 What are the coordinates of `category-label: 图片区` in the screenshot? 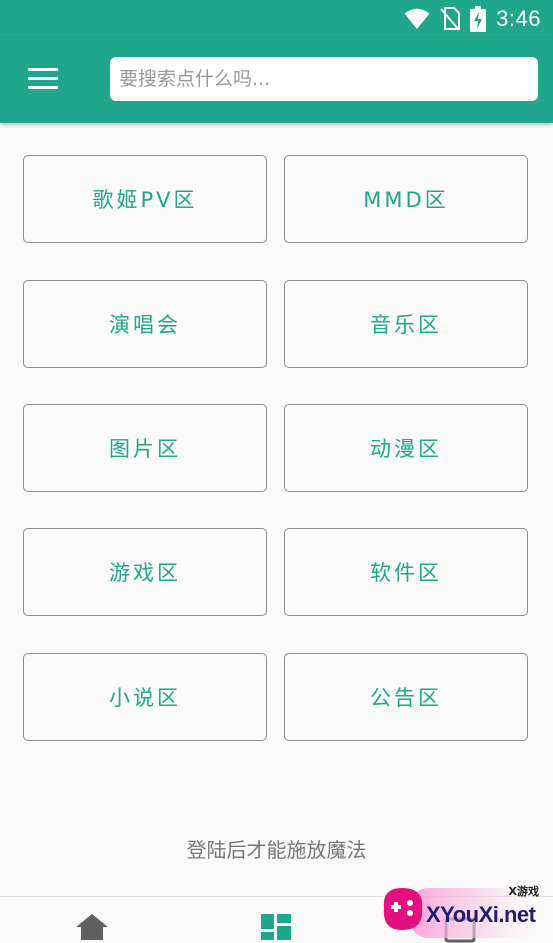 It's located at (145, 449).